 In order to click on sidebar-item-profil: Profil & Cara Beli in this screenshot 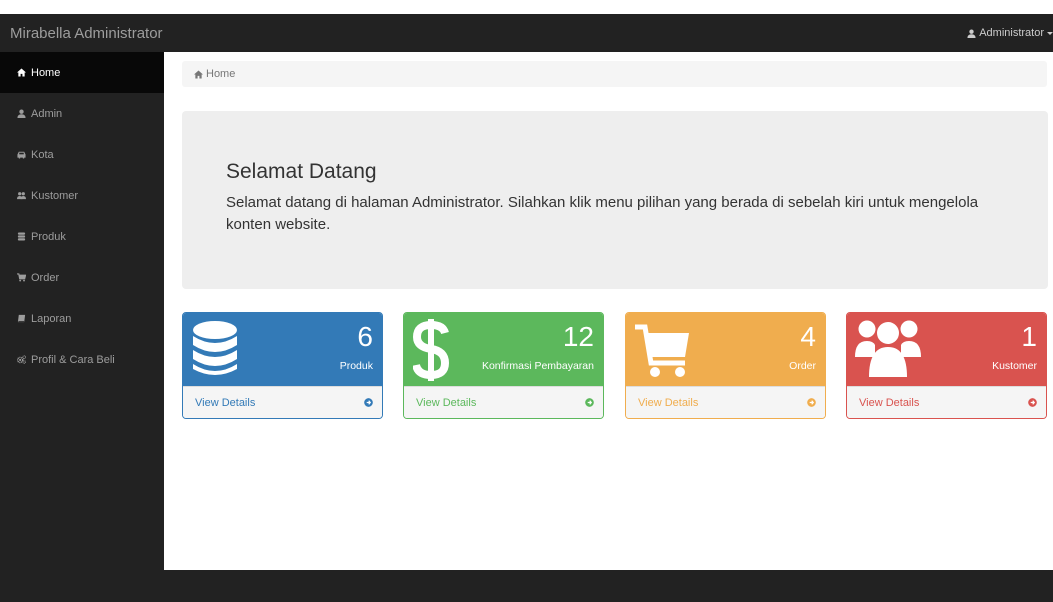, I will do `click(82, 359)`.